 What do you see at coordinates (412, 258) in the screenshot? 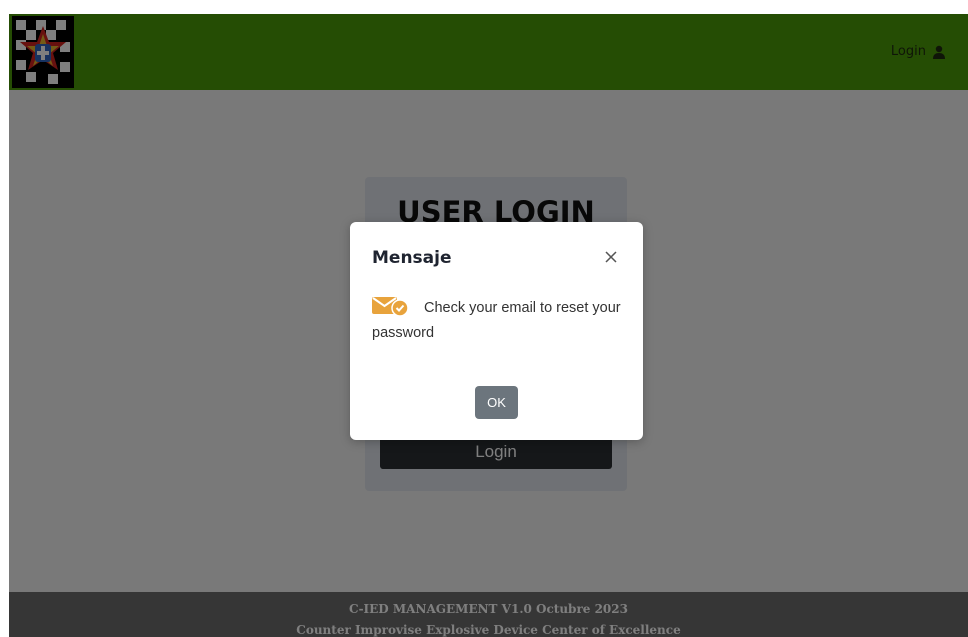
I see `dialog-title: Mensaje` at bounding box center [412, 258].